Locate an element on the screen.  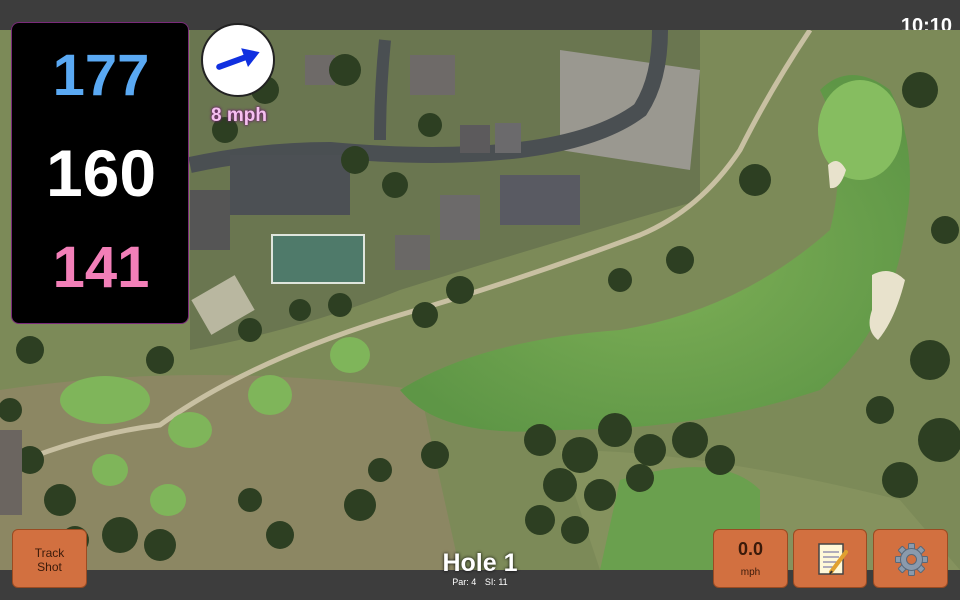
hole-info: Par: 4 SI: 11 is located at coordinates (480, 582).